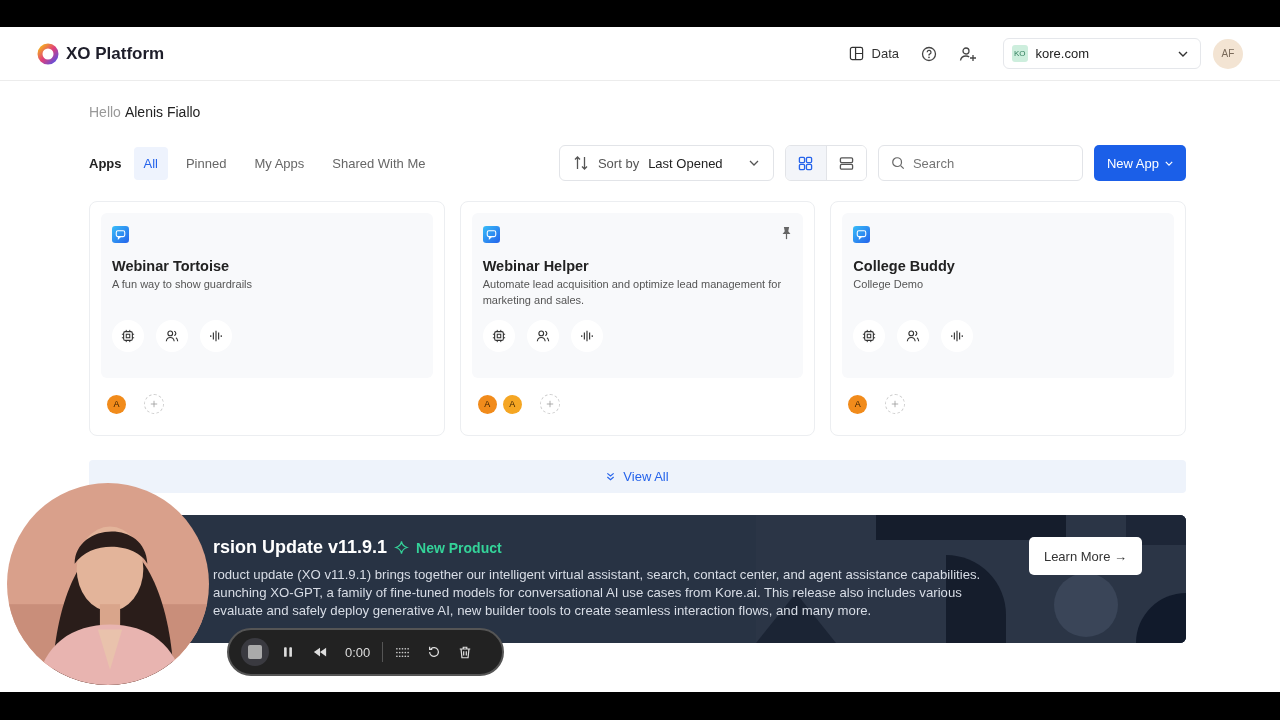  Describe the element at coordinates (379, 163) in the screenshot. I see `filter-tab: Shared With Me` at that location.